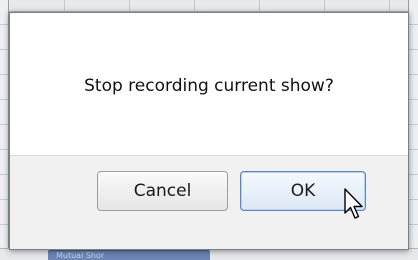 The width and height of the screenshot is (418, 260). I want to click on background-toolbar, so click(209, 6).